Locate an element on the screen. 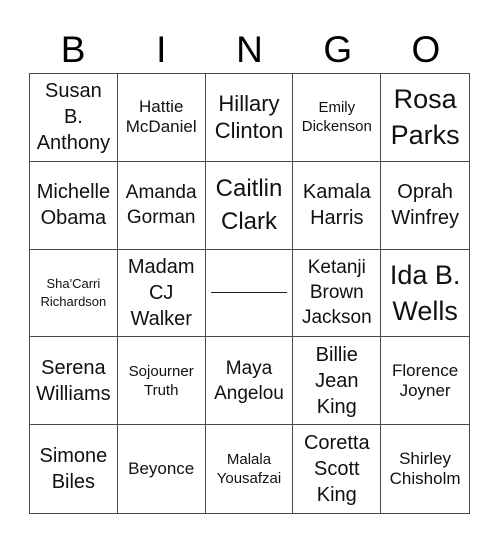 The width and height of the screenshot is (500, 544). bingo-cell: Rosa Parks is located at coordinates (425, 118).